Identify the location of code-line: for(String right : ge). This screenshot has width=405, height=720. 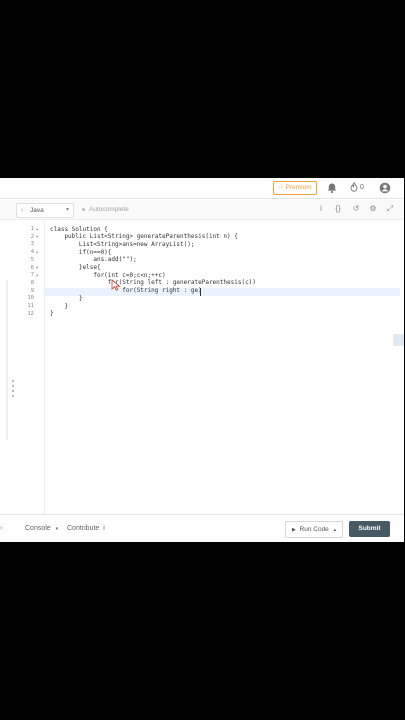
(125, 290).